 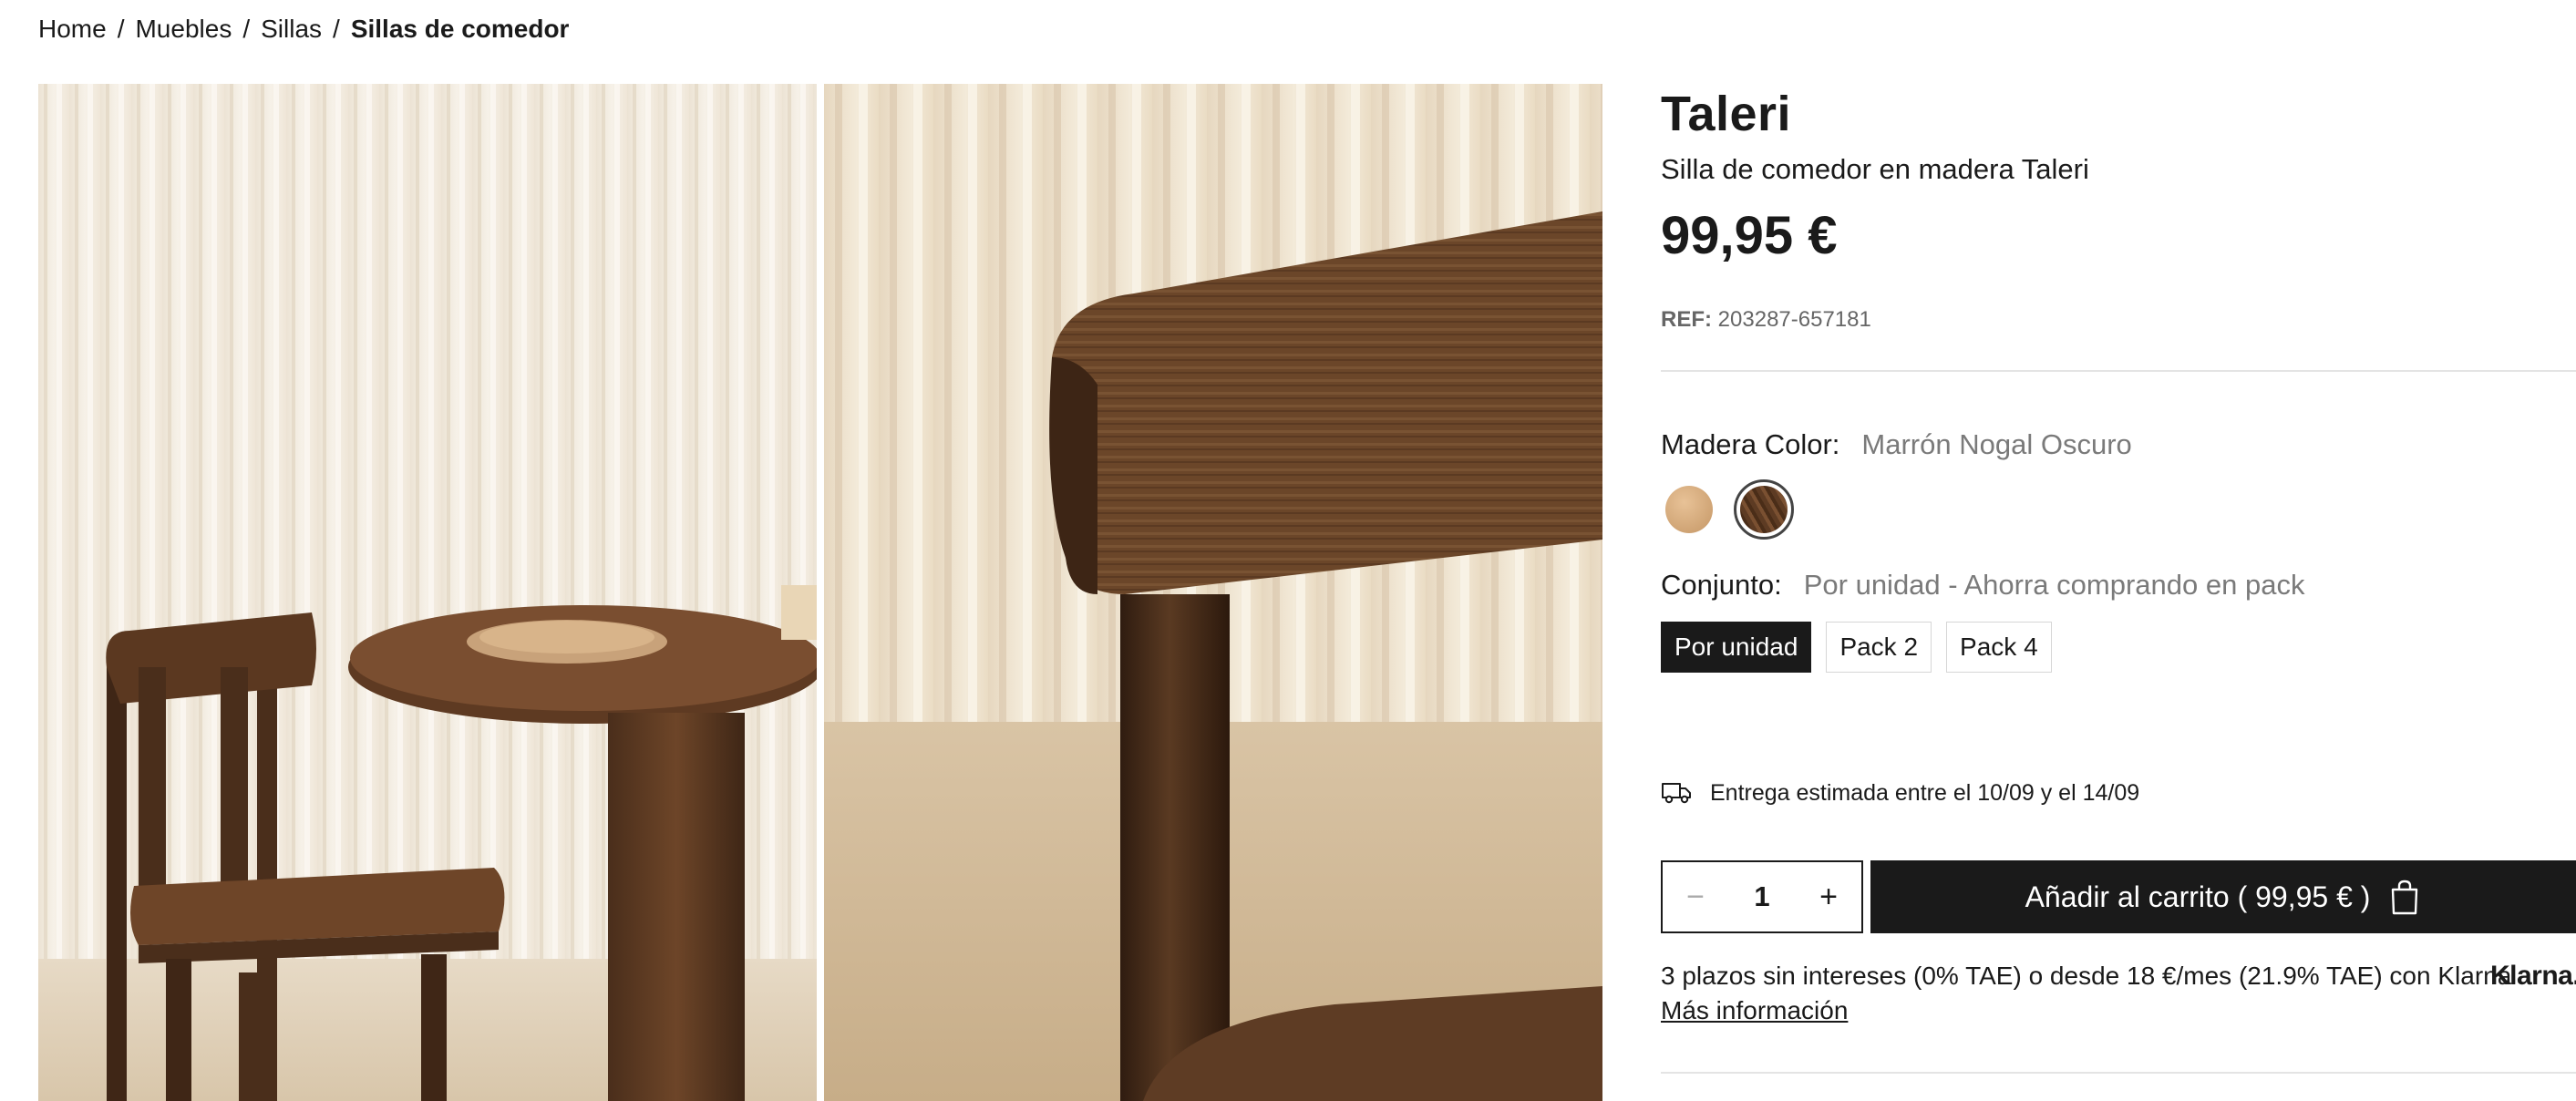 What do you see at coordinates (2118, 320) in the screenshot?
I see `product-reference: REF: 203287-657181` at bounding box center [2118, 320].